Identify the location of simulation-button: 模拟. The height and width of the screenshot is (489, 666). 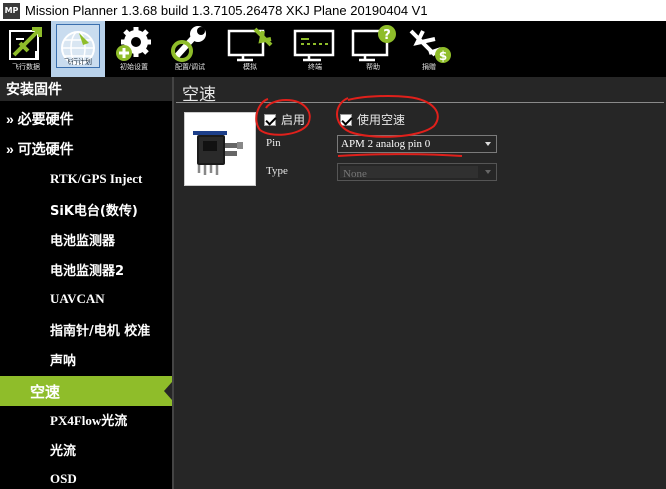
(250, 49).